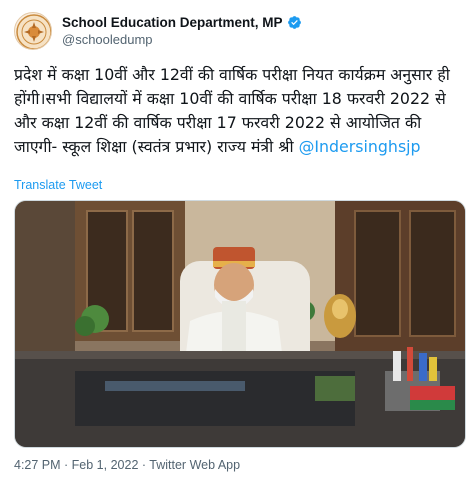 The width and height of the screenshot is (474, 481). I want to click on mention-link: @Indersinghsjp, so click(360, 146).